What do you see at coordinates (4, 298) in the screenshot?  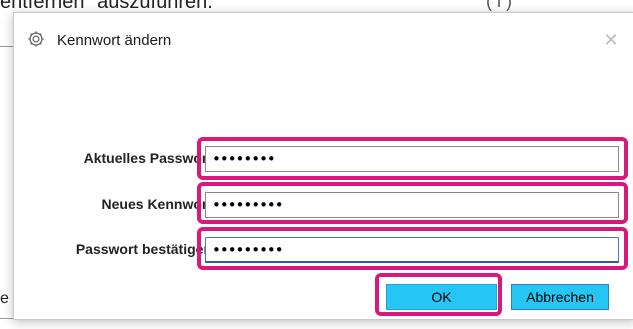 I see `background-page-text-left: e` at bounding box center [4, 298].